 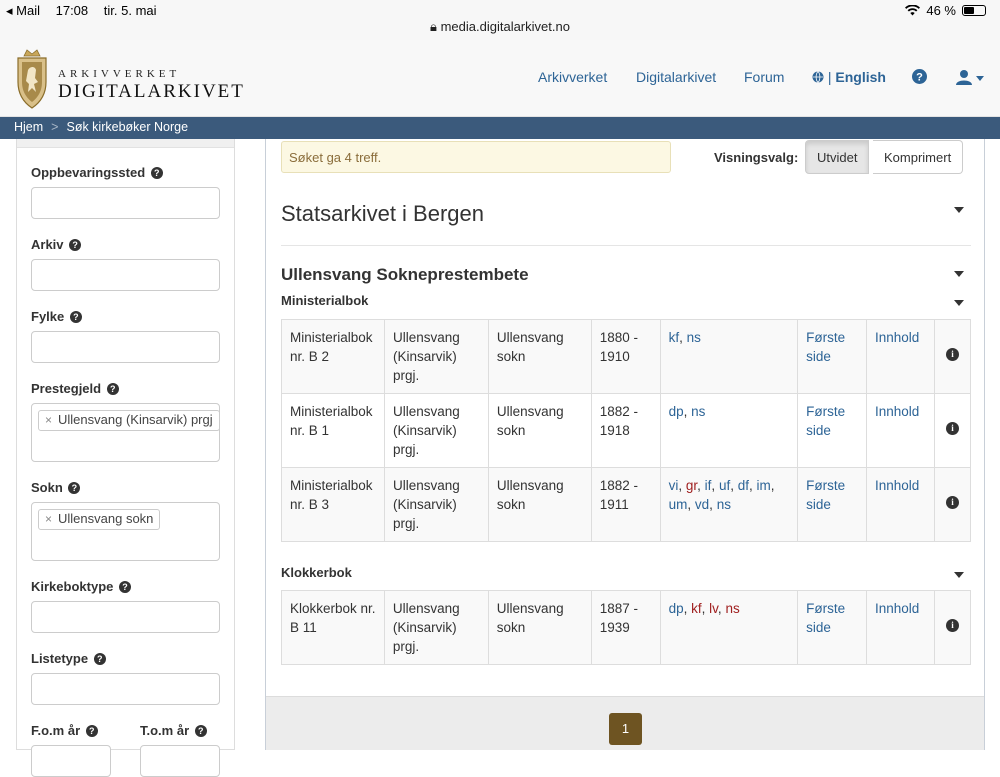 What do you see at coordinates (333, 430) in the screenshot?
I see `book-name: Ministerialbok nr. B 1` at bounding box center [333, 430].